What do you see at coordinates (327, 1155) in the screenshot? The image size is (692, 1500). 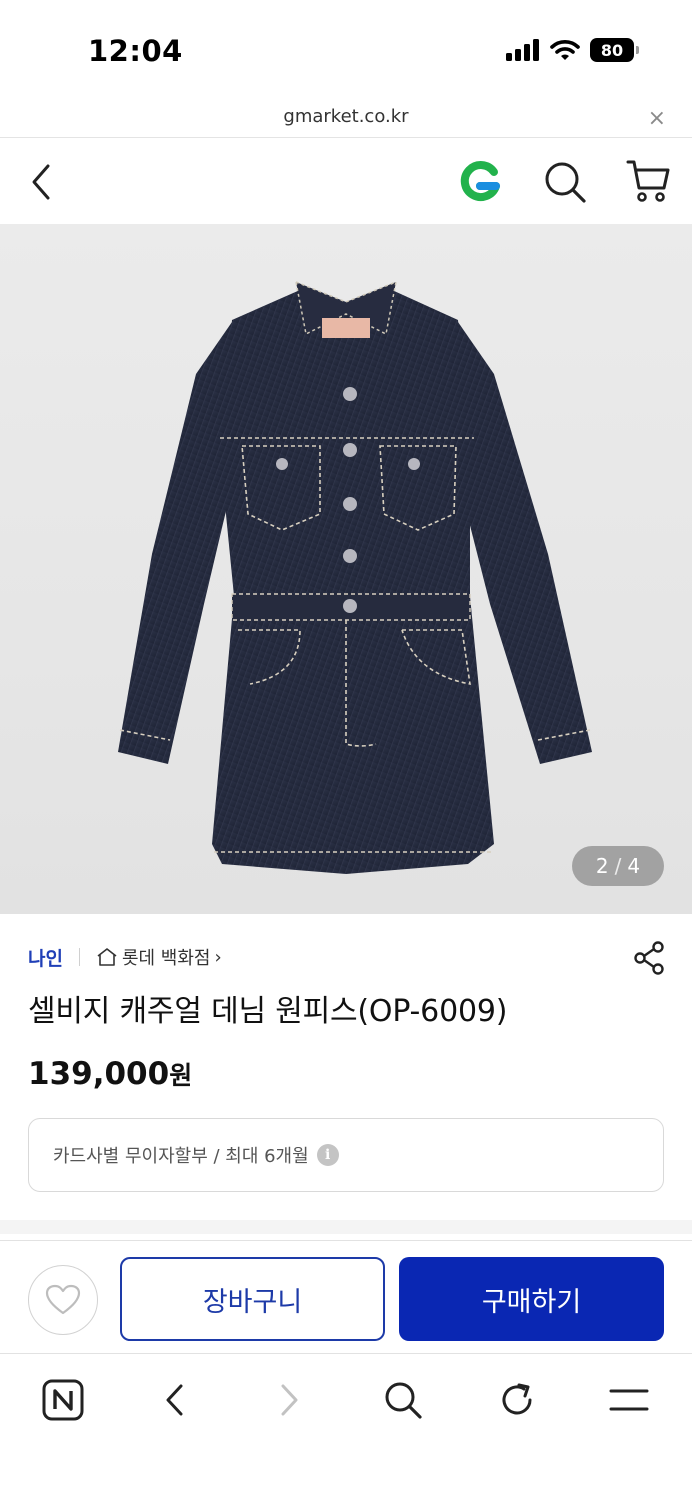 I see `info-icon: i` at bounding box center [327, 1155].